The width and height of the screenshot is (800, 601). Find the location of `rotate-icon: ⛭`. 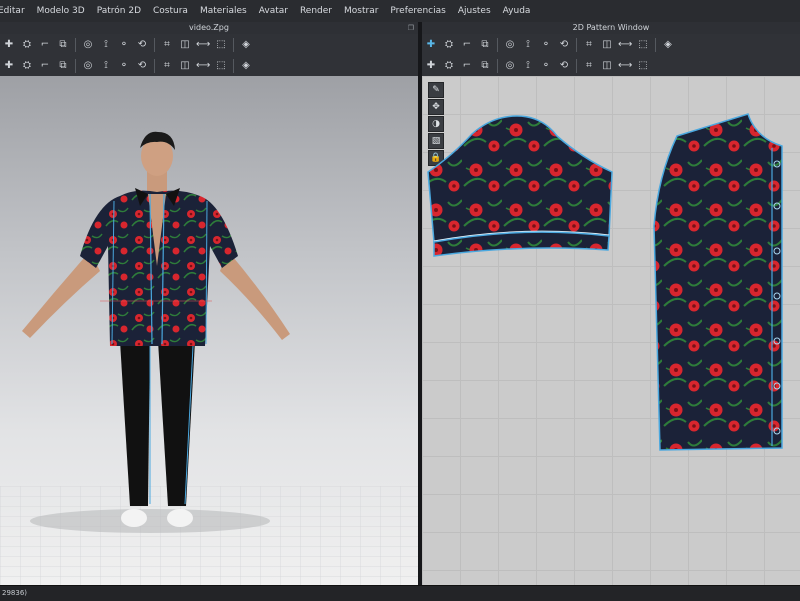

rotate-icon: ⛭ is located at coordinates (27, 44).